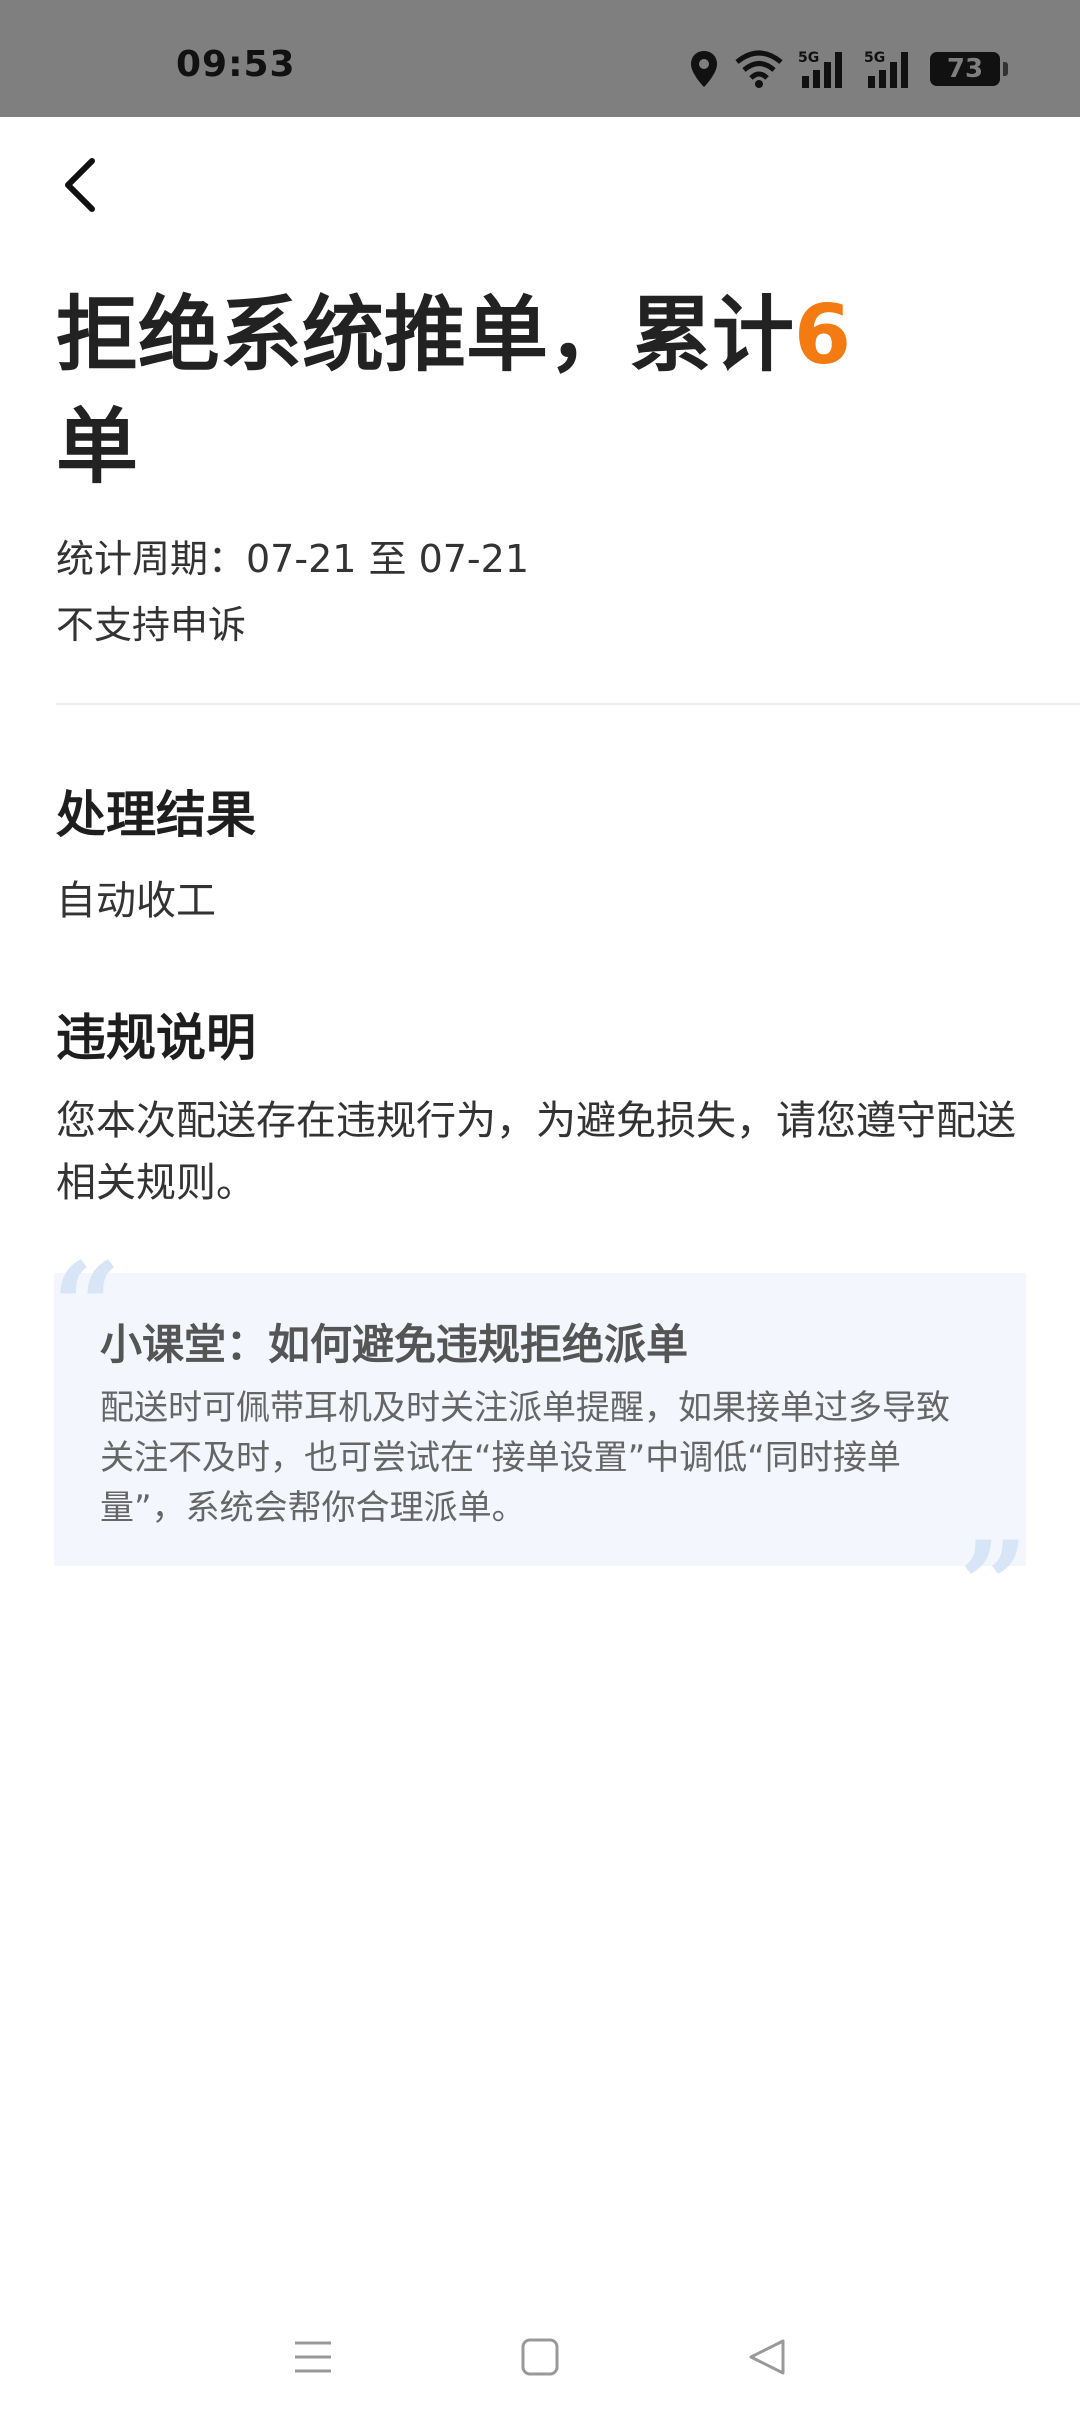  I want to click on battery-level: 73, so click(965, 69).